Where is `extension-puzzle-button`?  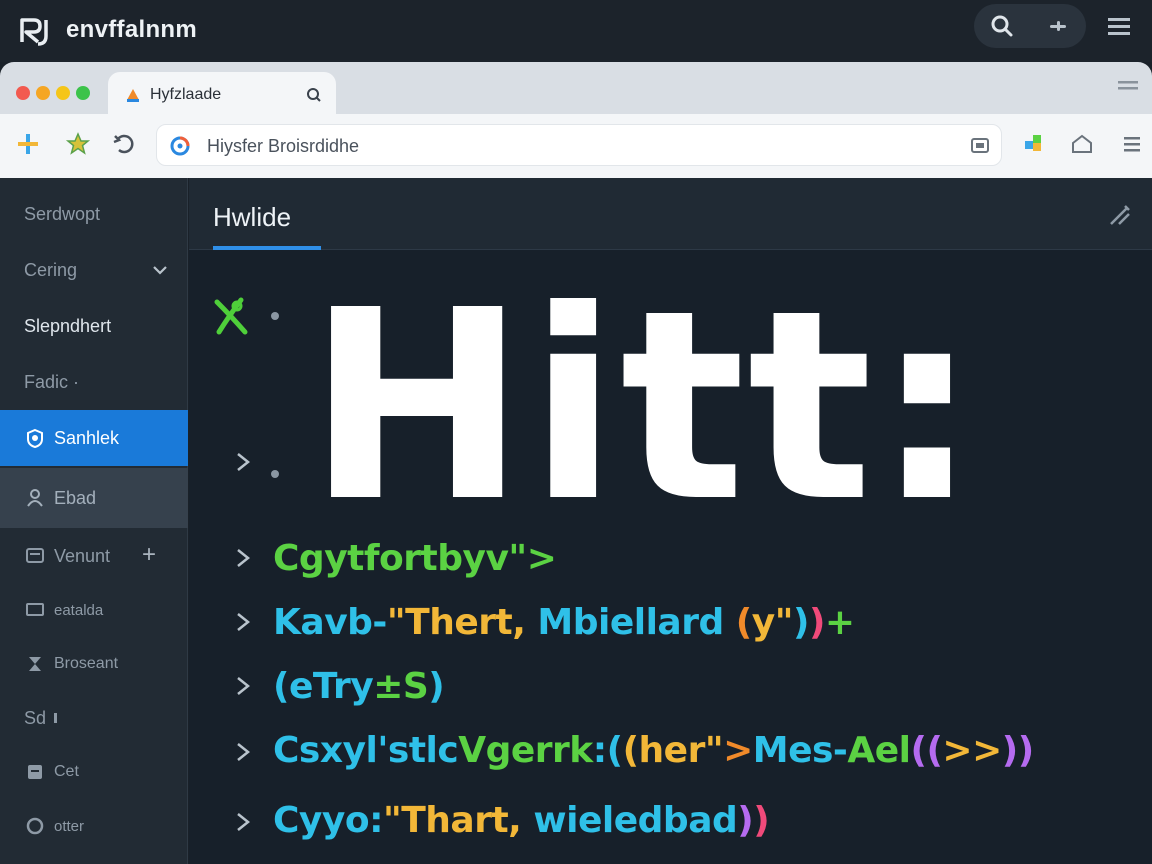 extension-puzzle-button is located at coordinates (1034, 144).